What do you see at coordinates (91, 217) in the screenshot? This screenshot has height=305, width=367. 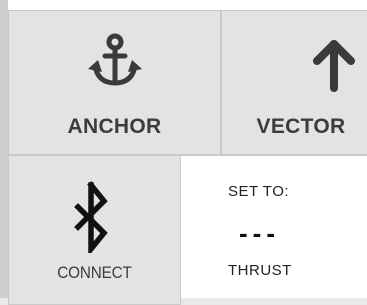 I see `bluetooth-icon` at bounding box center [91, 217].